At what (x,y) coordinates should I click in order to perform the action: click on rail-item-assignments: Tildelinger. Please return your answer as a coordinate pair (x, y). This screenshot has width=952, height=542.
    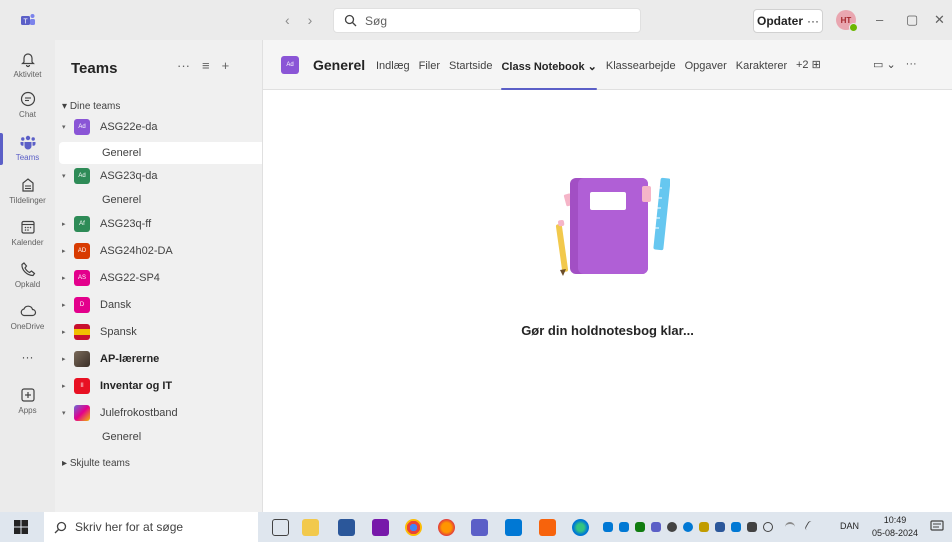
    Looking at the image, I should click on (27, 190).